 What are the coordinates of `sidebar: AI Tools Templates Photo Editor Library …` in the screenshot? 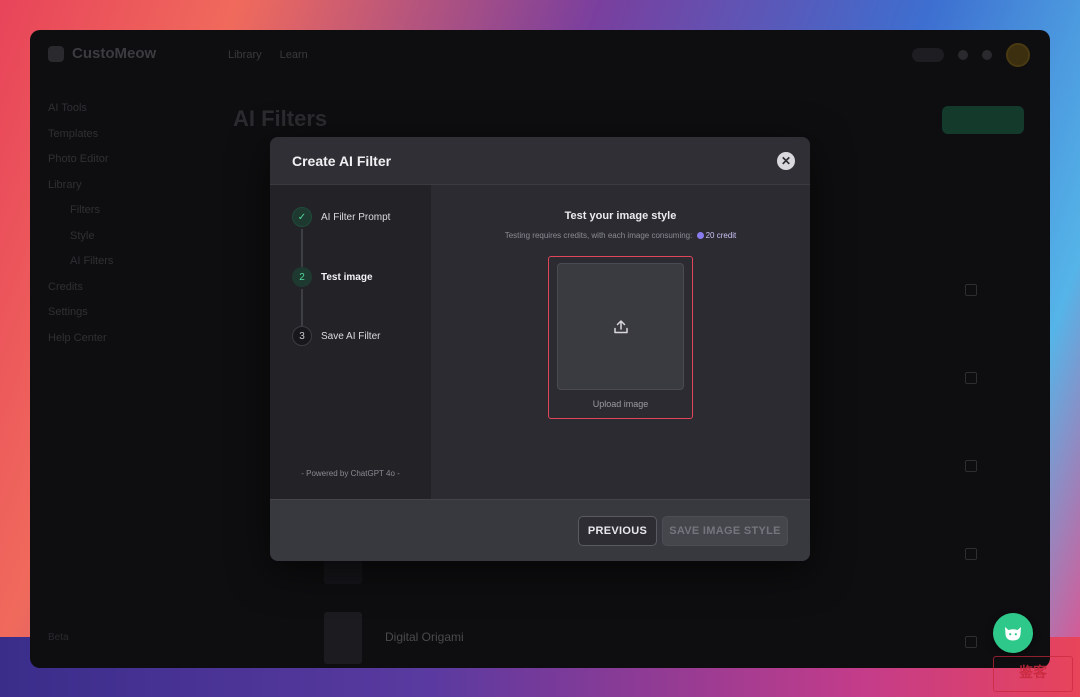 It's located at (80, 223).